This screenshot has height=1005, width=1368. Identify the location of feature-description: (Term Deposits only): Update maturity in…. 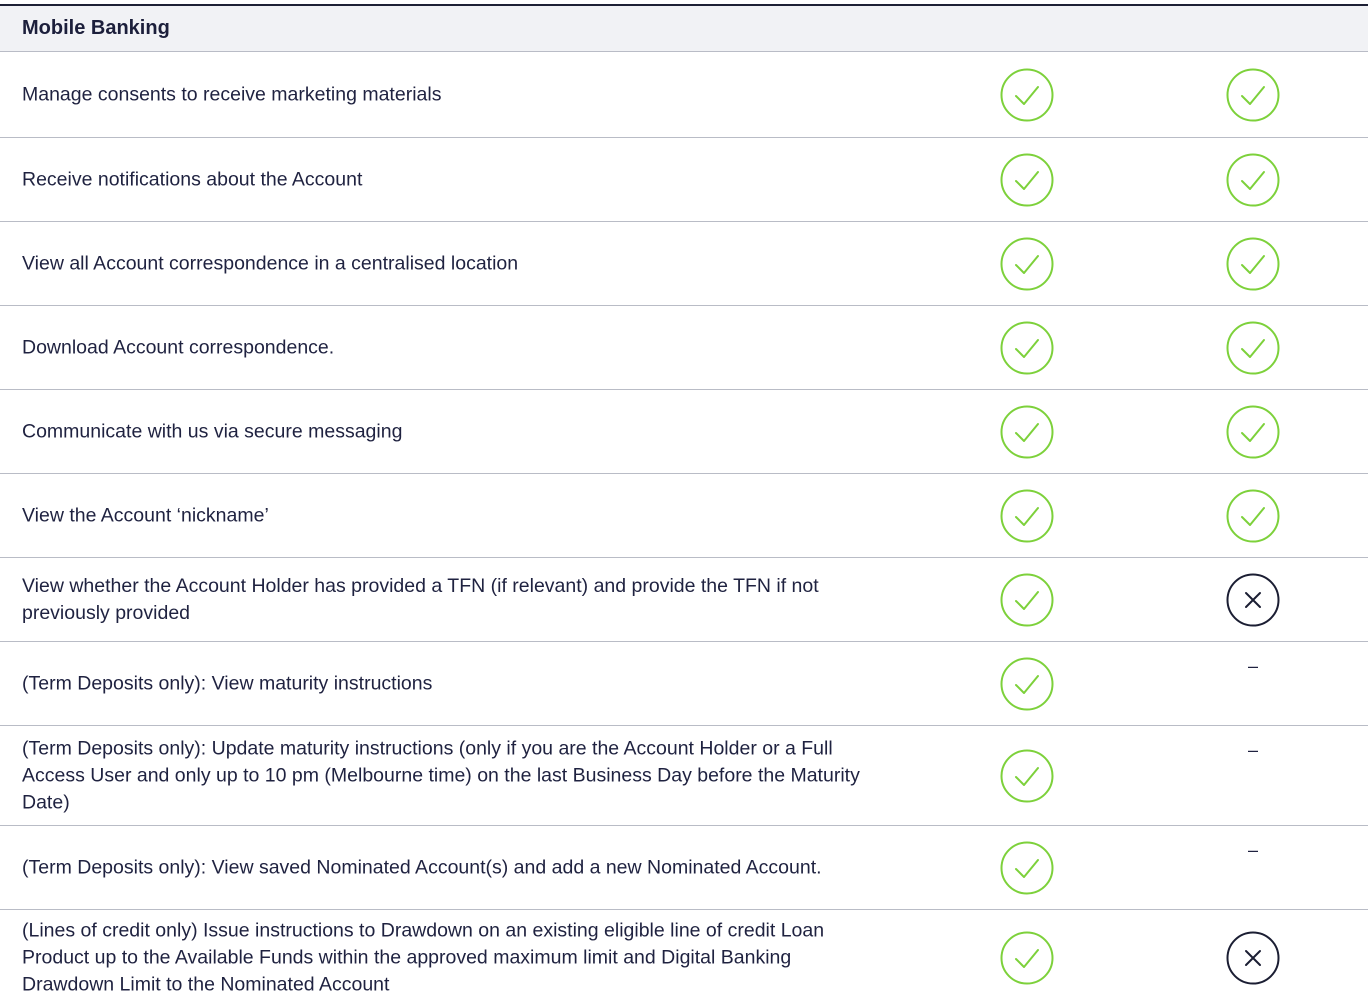
(441, 775).